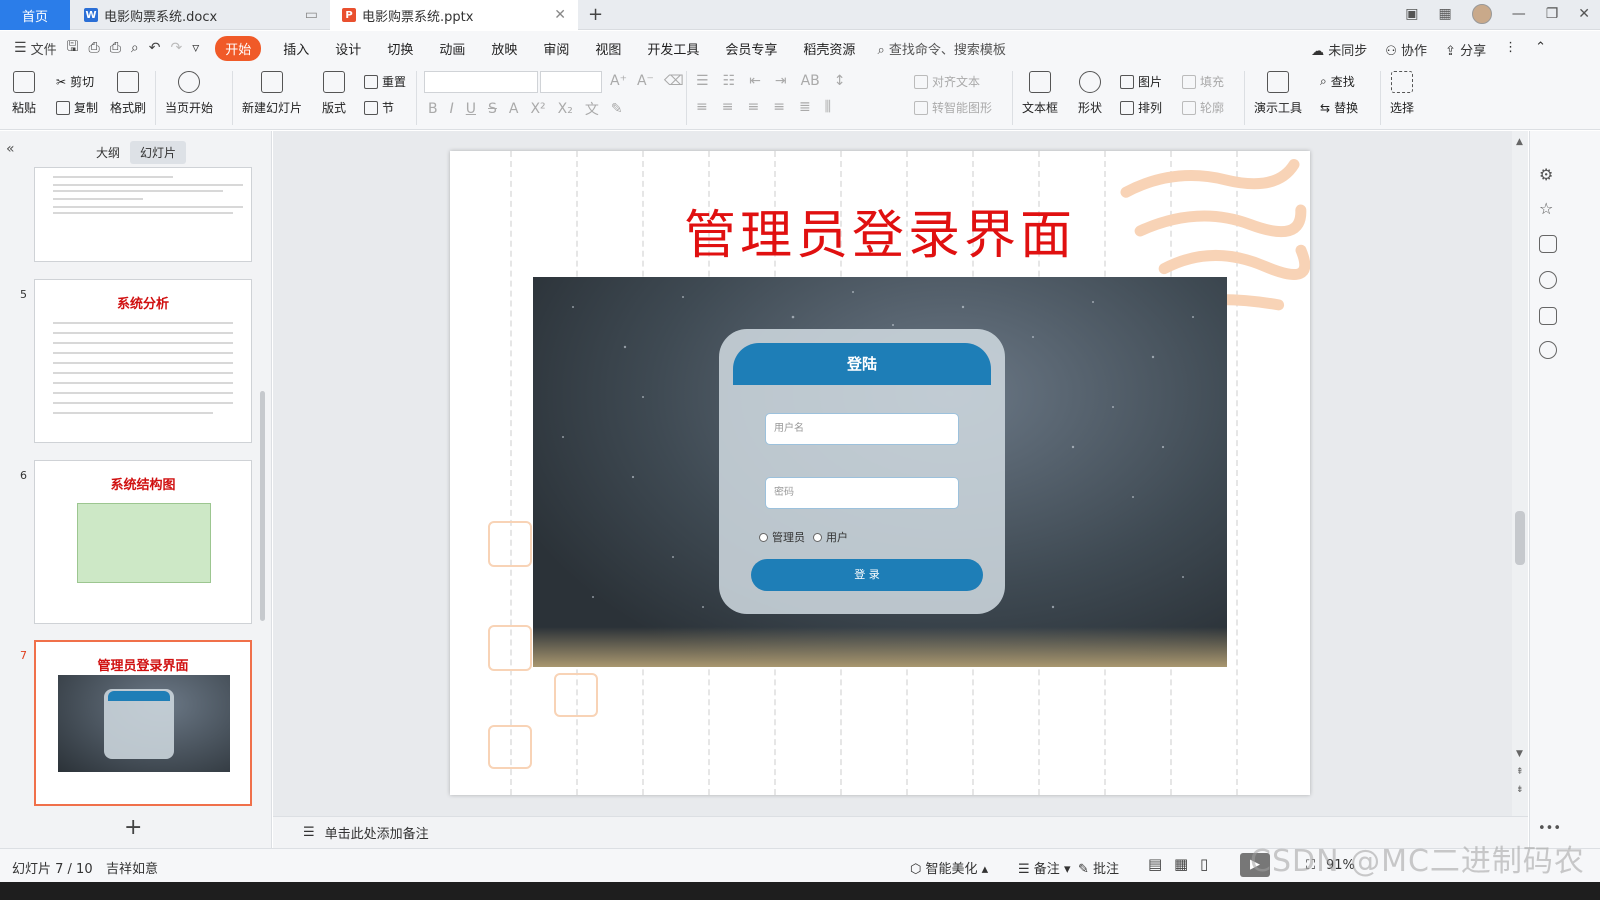  I want to click on paste-button: 粘贴, so click(24, 93).